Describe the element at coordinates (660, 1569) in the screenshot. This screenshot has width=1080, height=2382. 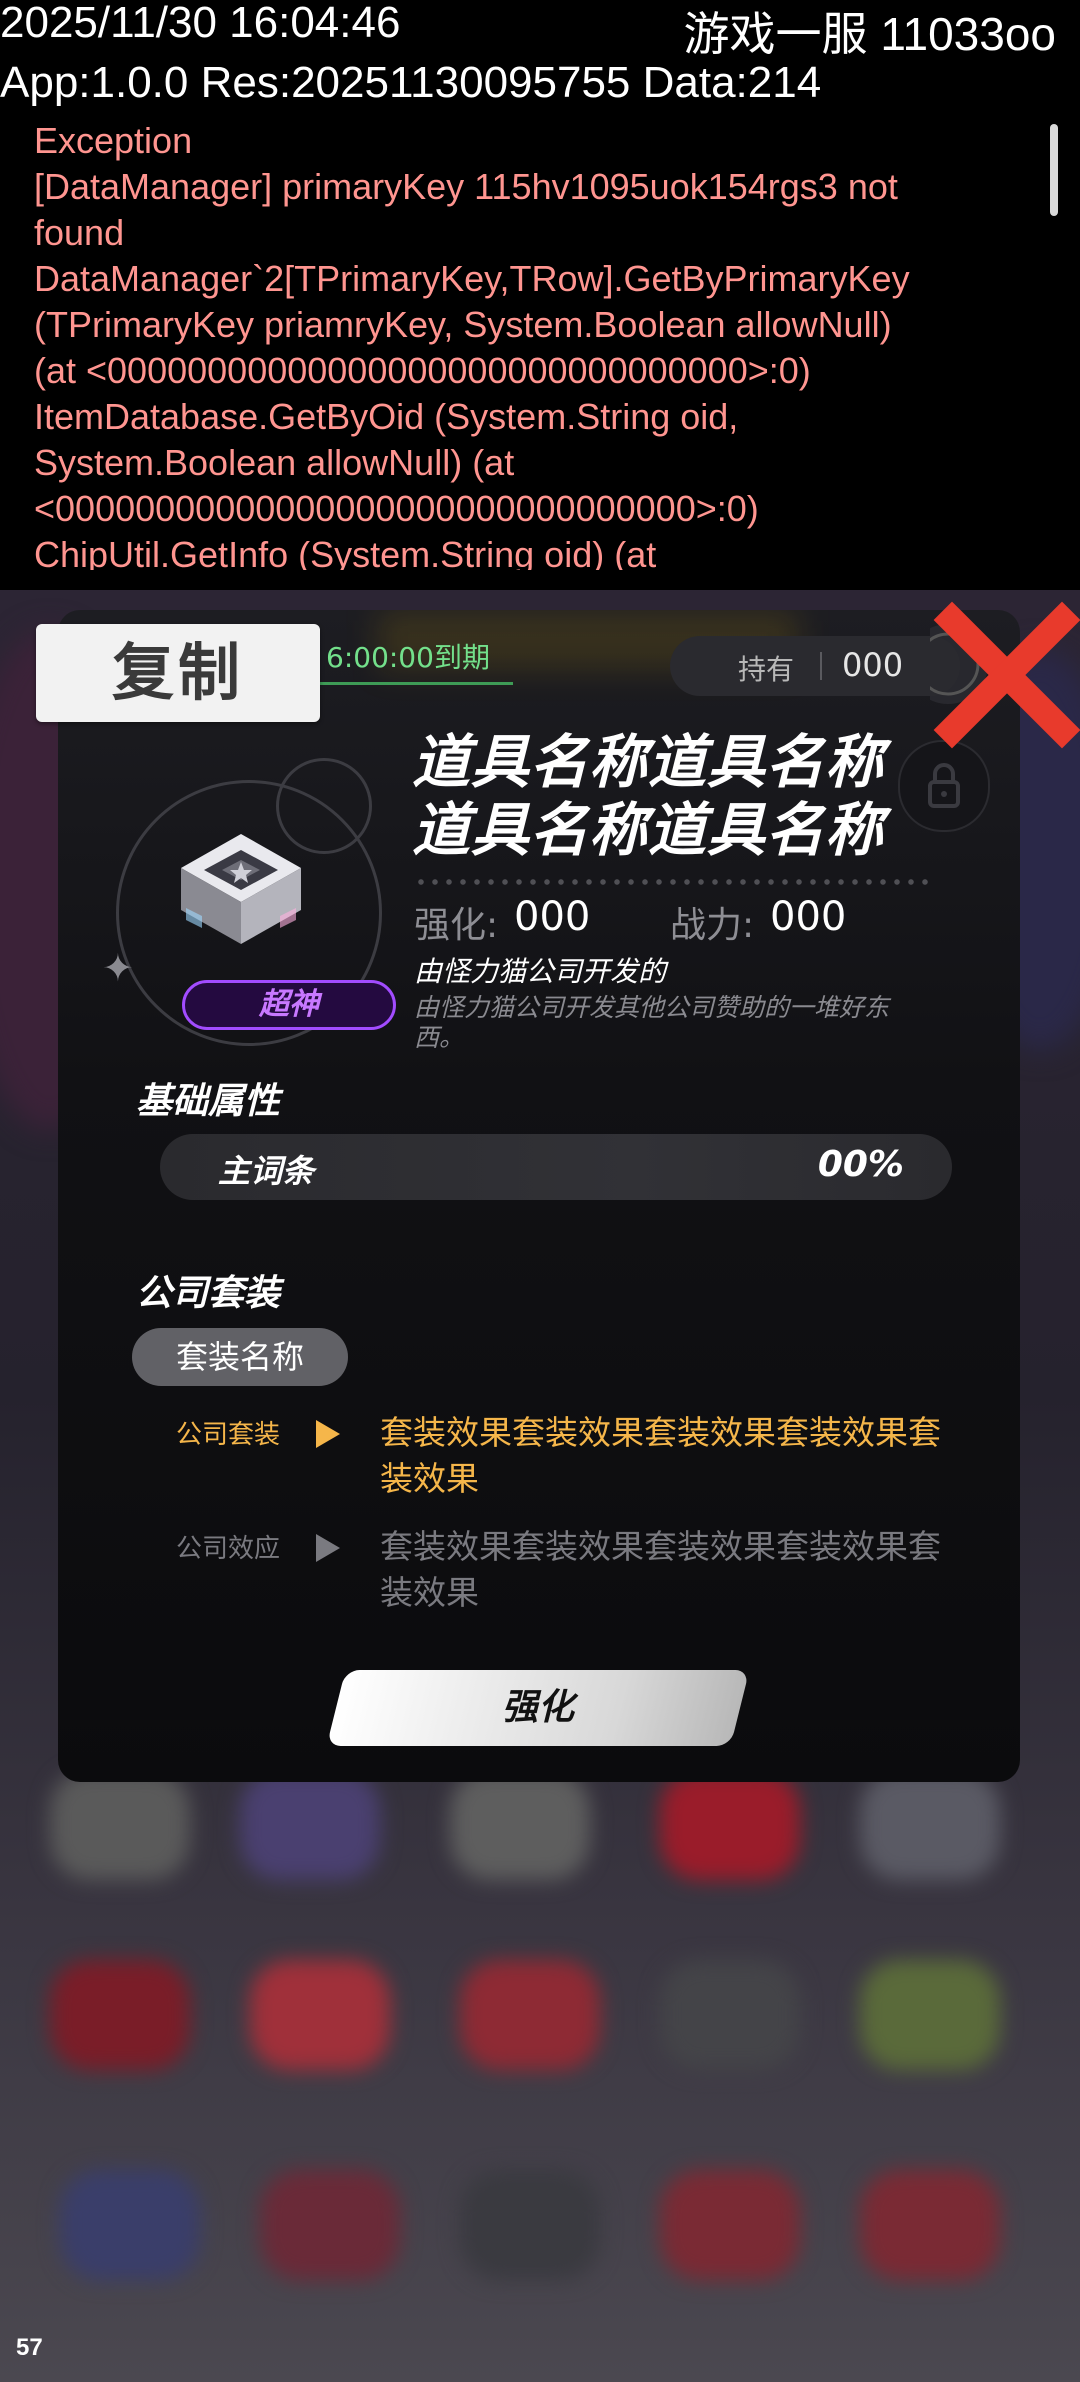
I see `company-effect-text: 套装效果套装效果套装效果套装效果套装效果` at that location.